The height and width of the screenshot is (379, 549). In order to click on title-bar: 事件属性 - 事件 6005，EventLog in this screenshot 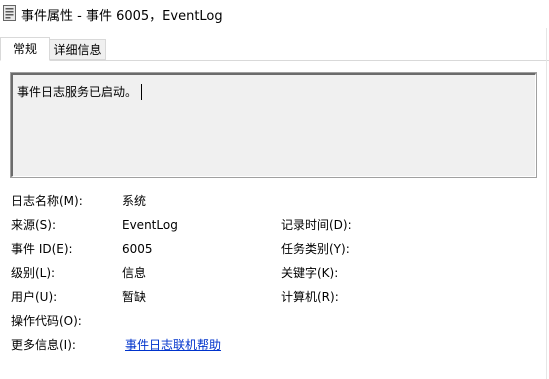, I will do `click(274, 14)`.